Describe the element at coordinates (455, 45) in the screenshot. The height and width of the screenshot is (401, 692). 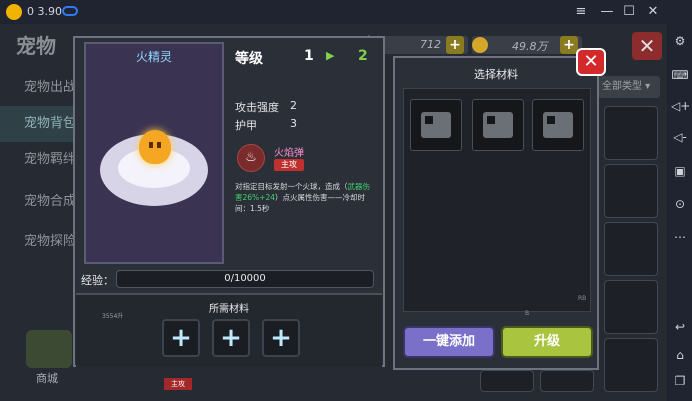
I see `add-gems-button: +` at that location.